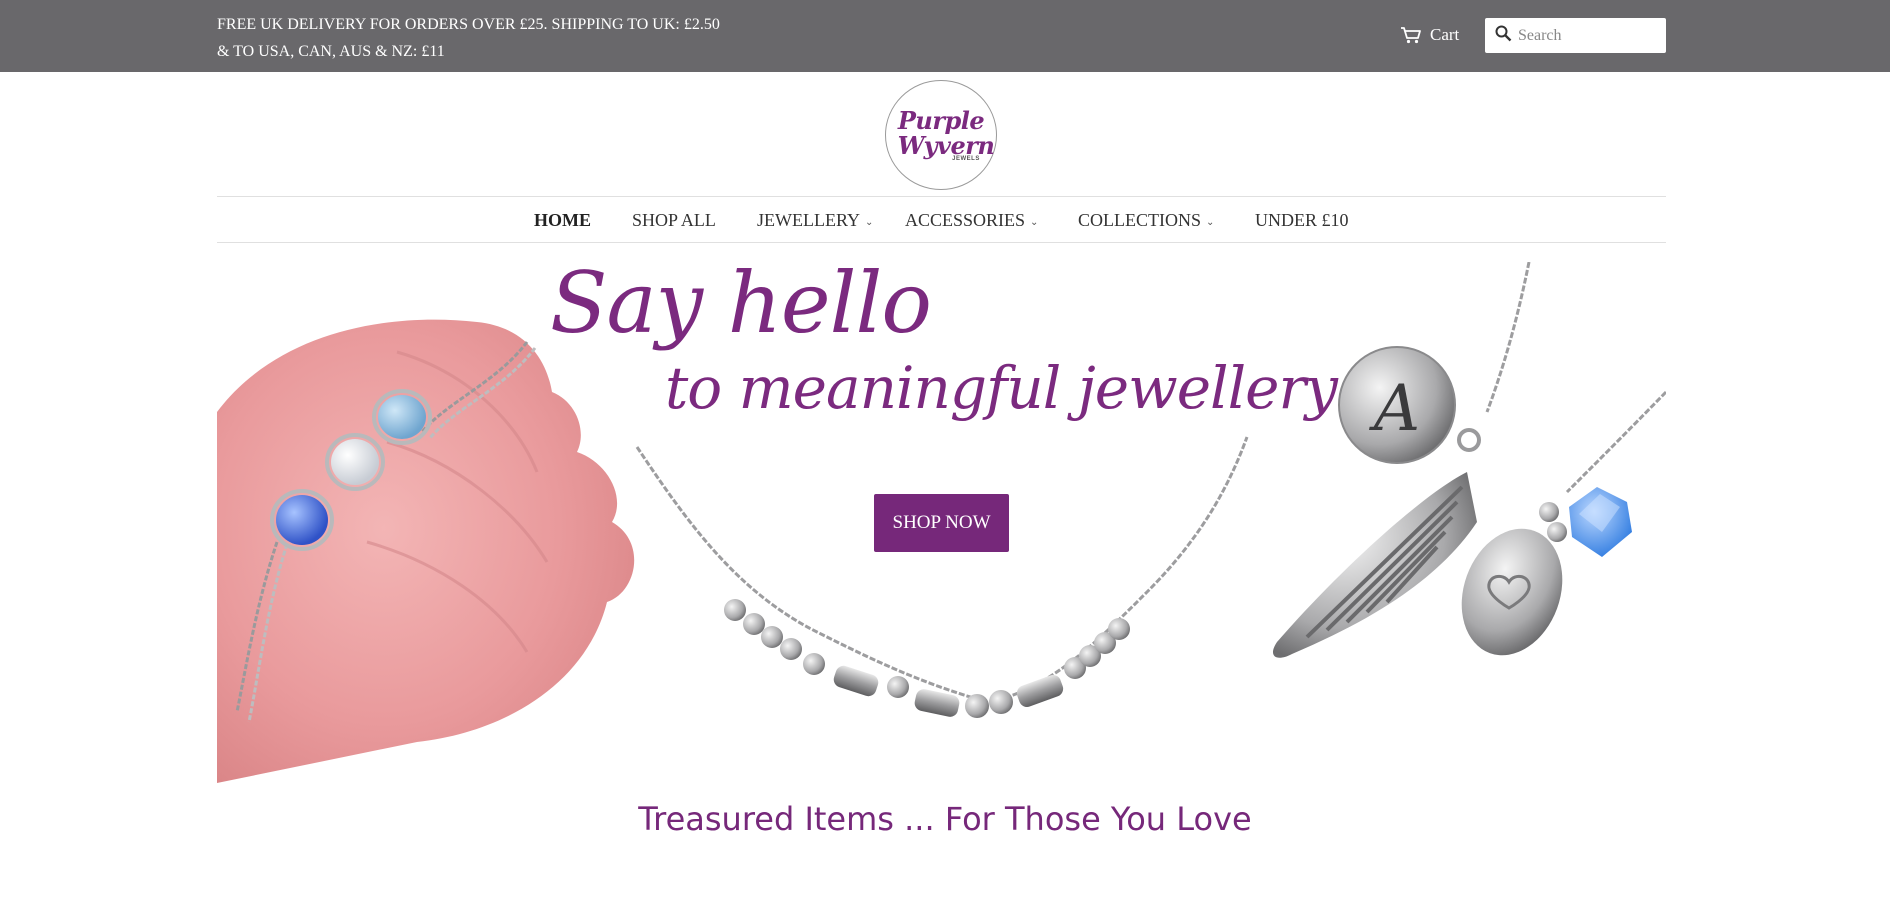  I want to click on nav-label: UNDER £10, so click(1302, 220).